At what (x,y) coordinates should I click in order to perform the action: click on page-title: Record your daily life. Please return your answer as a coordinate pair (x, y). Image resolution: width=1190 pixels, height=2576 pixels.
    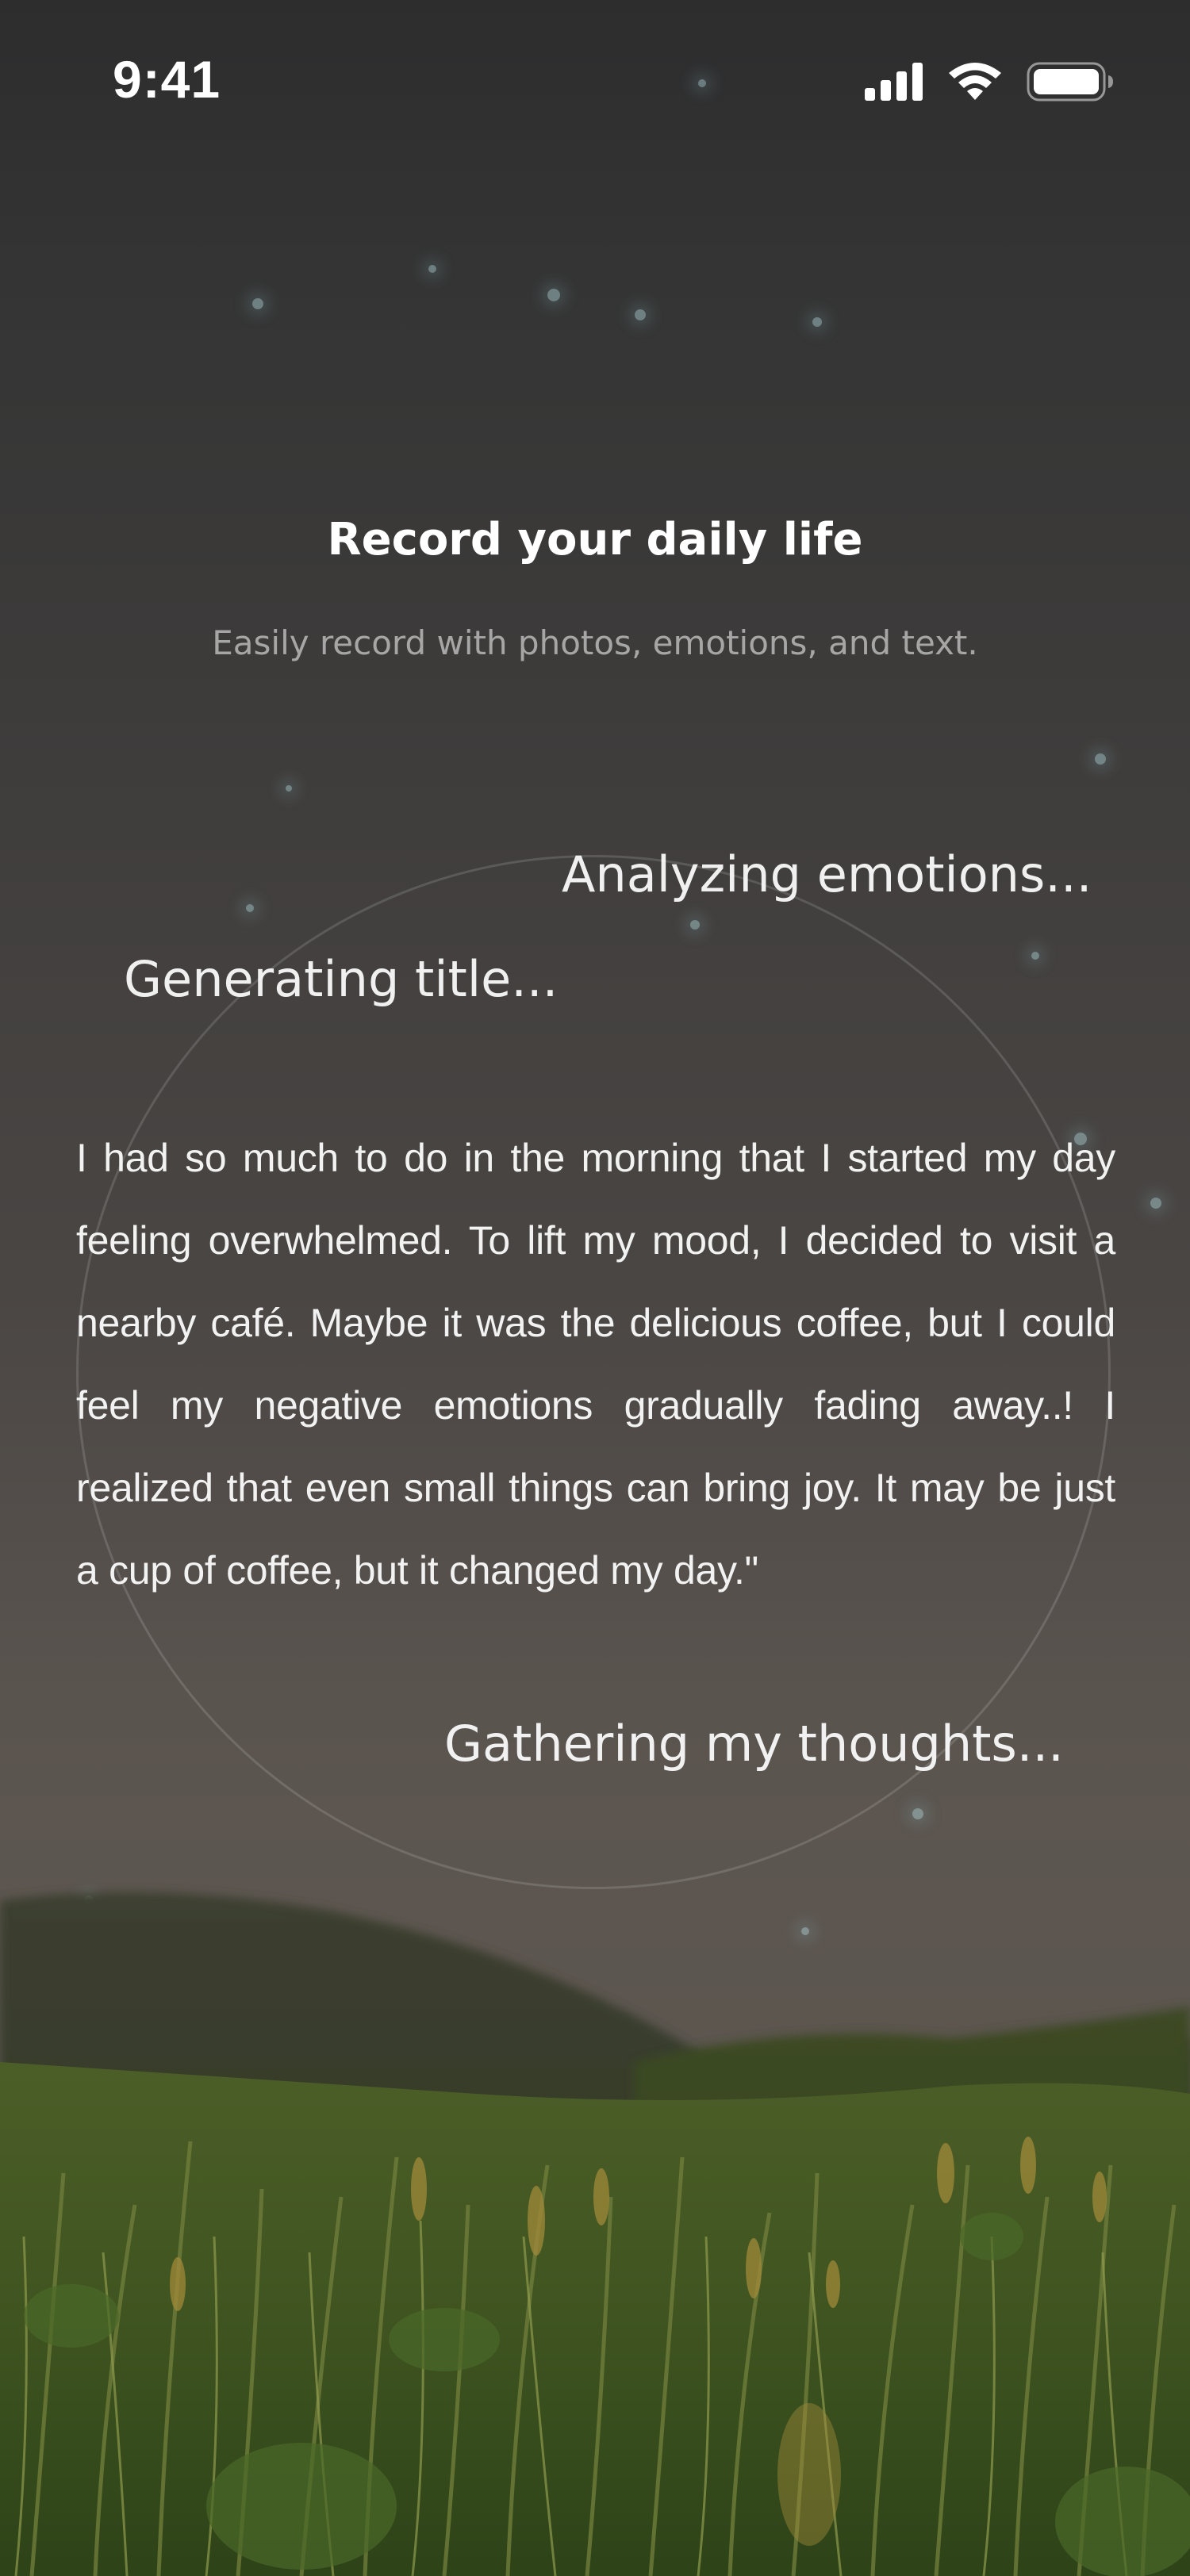
    Looking at the image, I should click on (595, 539).